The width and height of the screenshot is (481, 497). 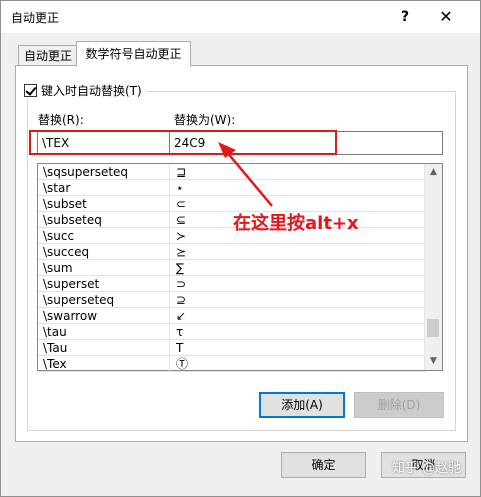 What do you see at coordinates (232, 172) in the screenshot?
I see `list-item: \sqsuperseteq ⊒` at bounding box center [232, 172].